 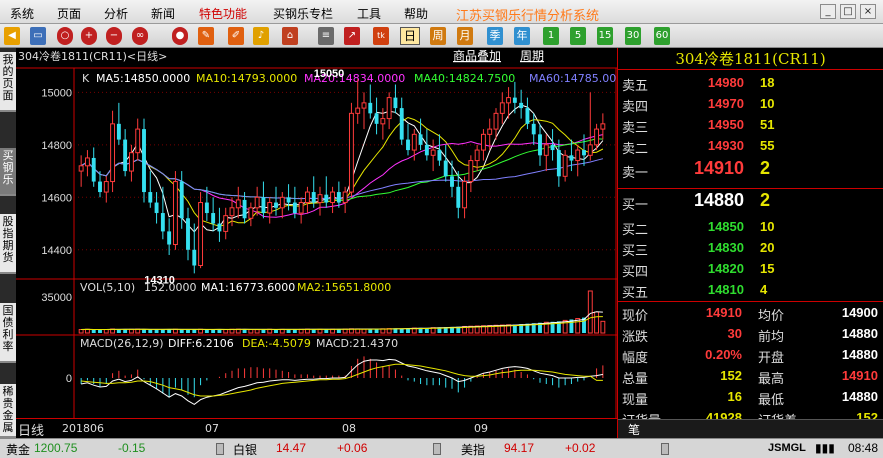 I want to click on period-year-button: 年, so click(x=522, y=36).